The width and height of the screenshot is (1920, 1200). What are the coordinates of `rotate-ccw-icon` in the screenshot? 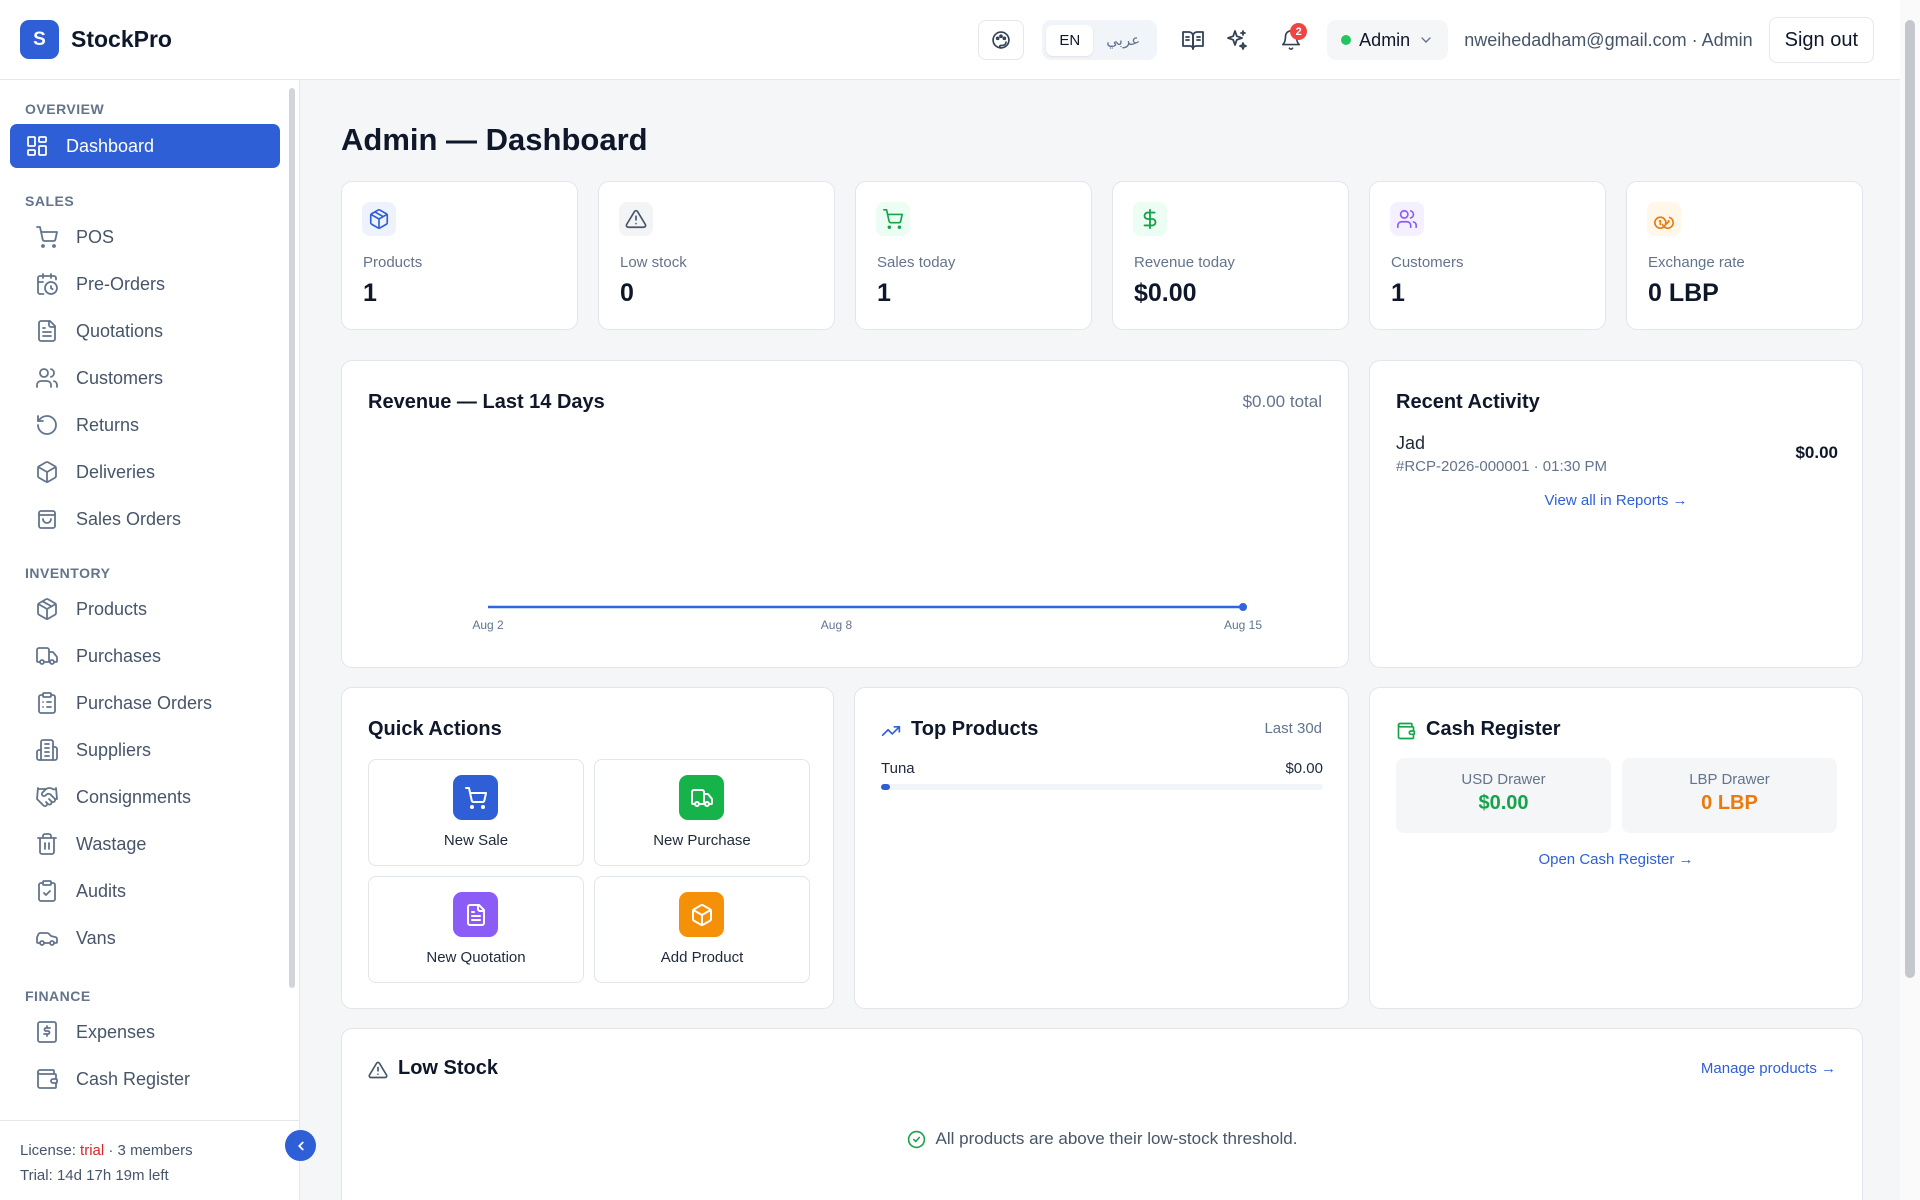 It's located at (47, 425).